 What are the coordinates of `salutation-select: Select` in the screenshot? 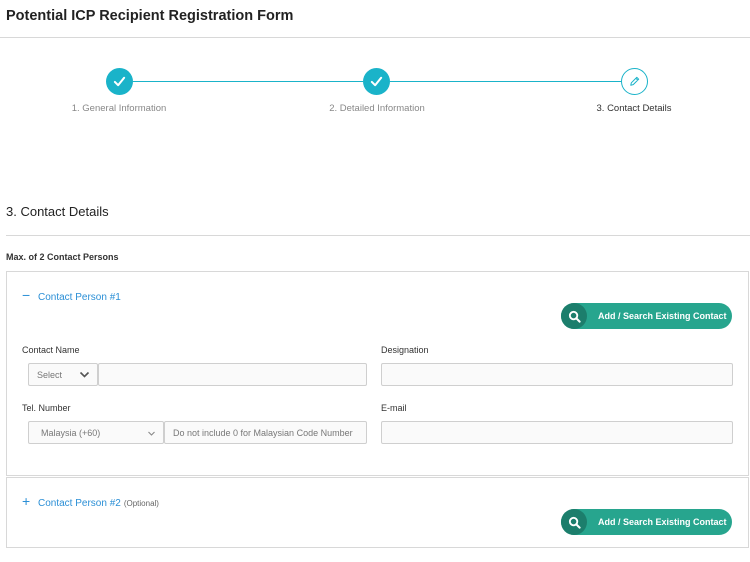 It's located at (63, 374).